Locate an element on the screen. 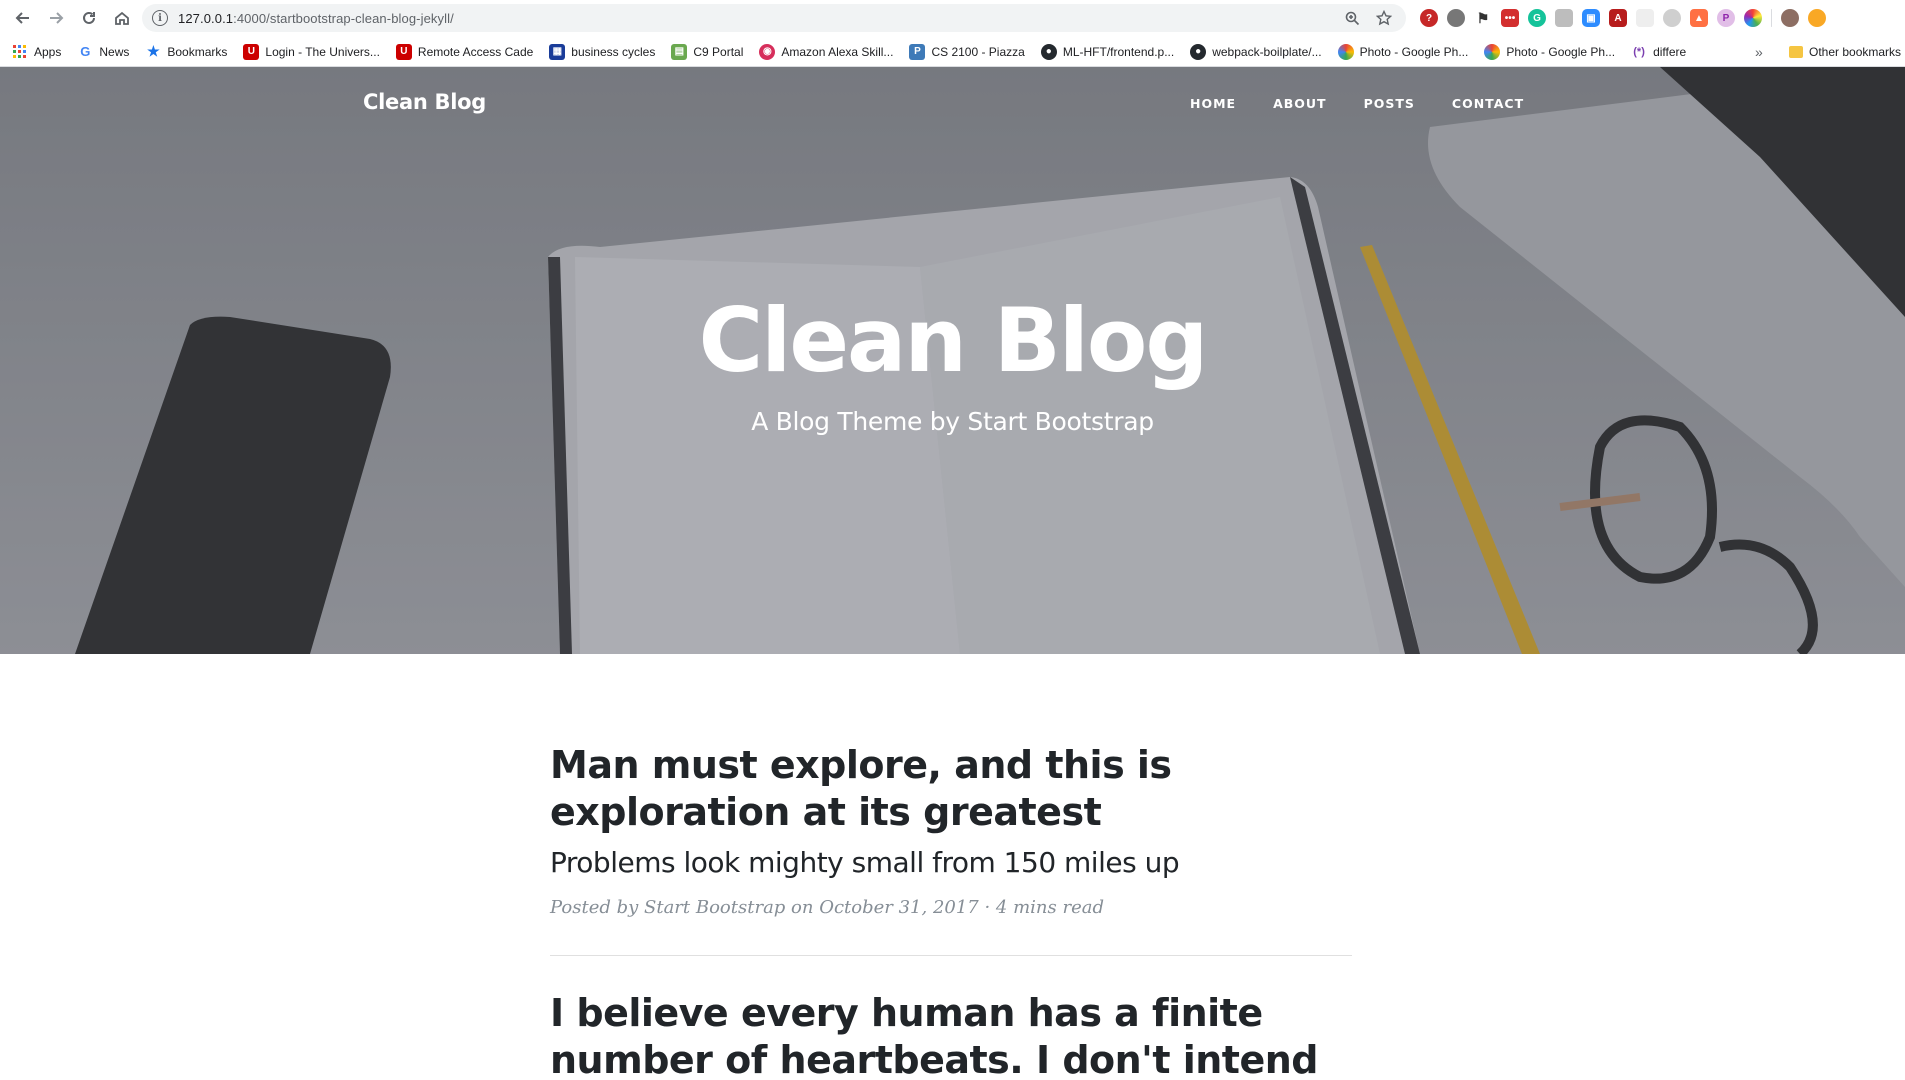  url-host: 127.0.0.1 is located at coordinates (206, 18).